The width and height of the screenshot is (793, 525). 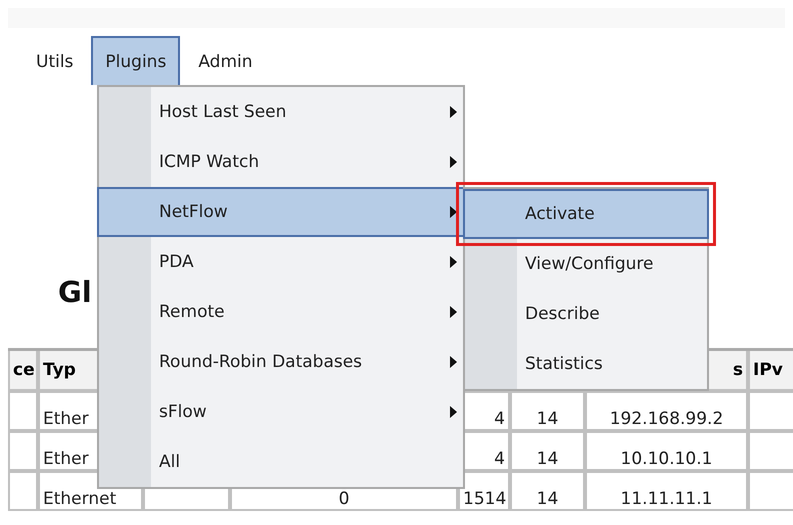 I want to click on menu-item: Describe, so click(x=586, y=314).